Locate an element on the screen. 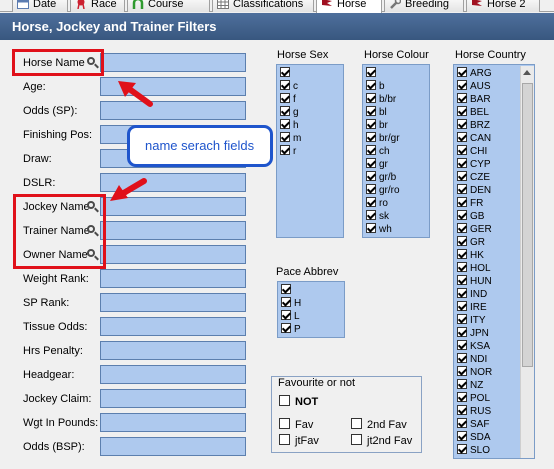  list-item: NDI is located at coordinates (472, 359).